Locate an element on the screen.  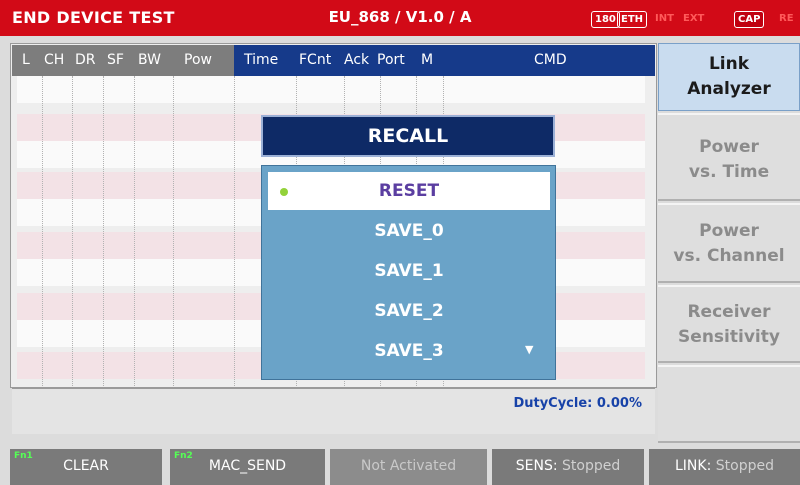
f3-label: Not Activated is located at coordinates (408, 466).